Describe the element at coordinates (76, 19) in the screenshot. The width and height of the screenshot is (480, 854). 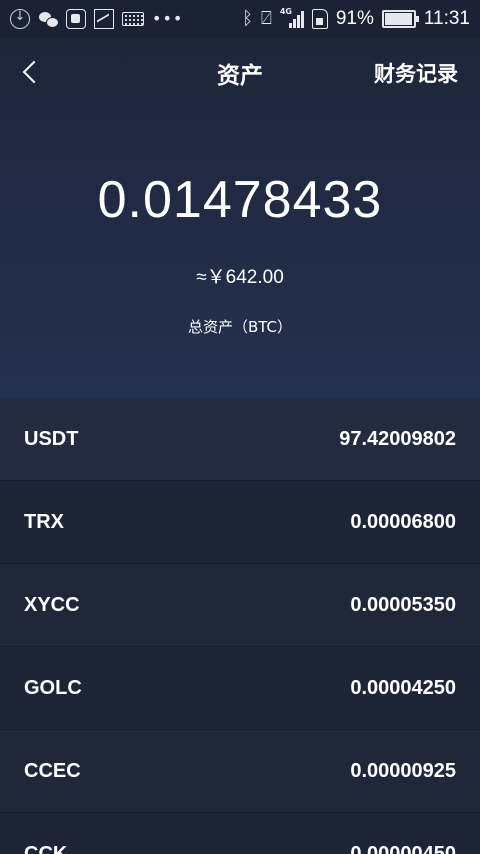
I see `app-icon` at that location.